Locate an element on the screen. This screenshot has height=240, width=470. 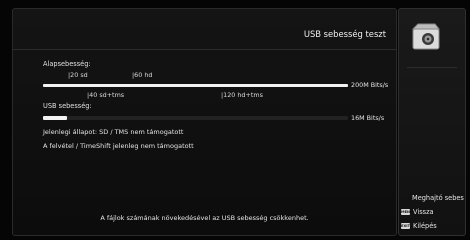
usb-speed-bar is located at coordinates (195, 118).